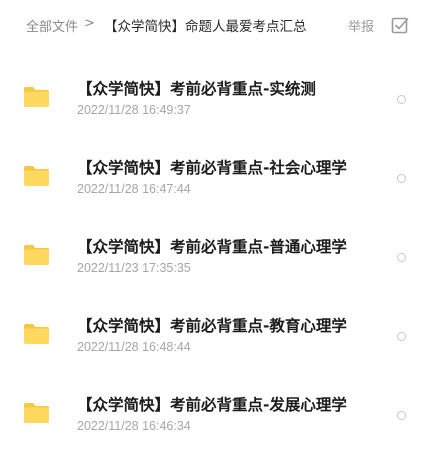 This screenshot has width=426, height=457. What do you see at coordinates (134, 110) in the screenshot?
I see `file-date: 2022/11/28 16:49:37` at bounding box center [134, 110].